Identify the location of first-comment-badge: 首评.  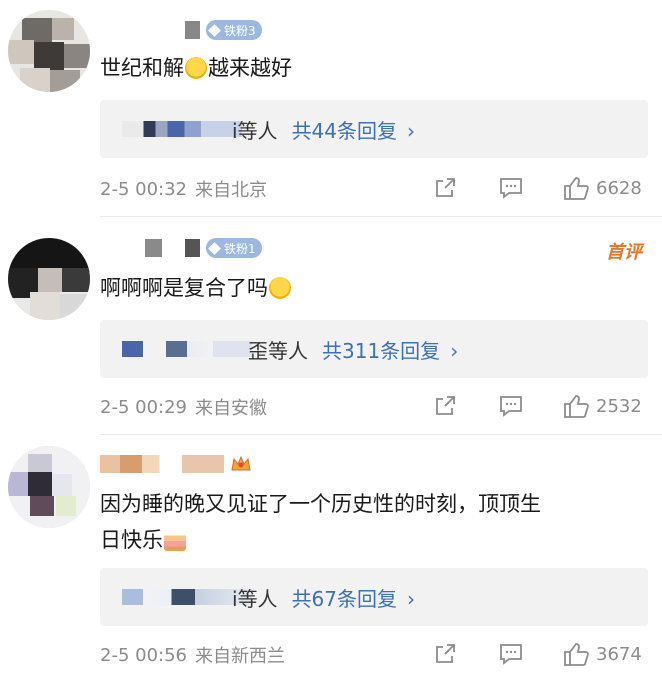
(624, 252).